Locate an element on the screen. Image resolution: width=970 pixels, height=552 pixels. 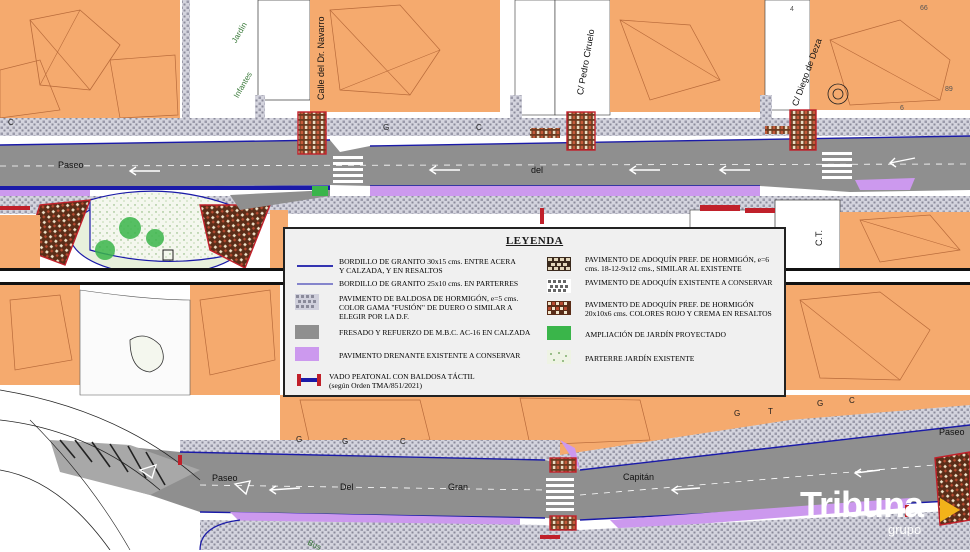
watermark-brand: Tribuna is located at coordinates (862, 504).